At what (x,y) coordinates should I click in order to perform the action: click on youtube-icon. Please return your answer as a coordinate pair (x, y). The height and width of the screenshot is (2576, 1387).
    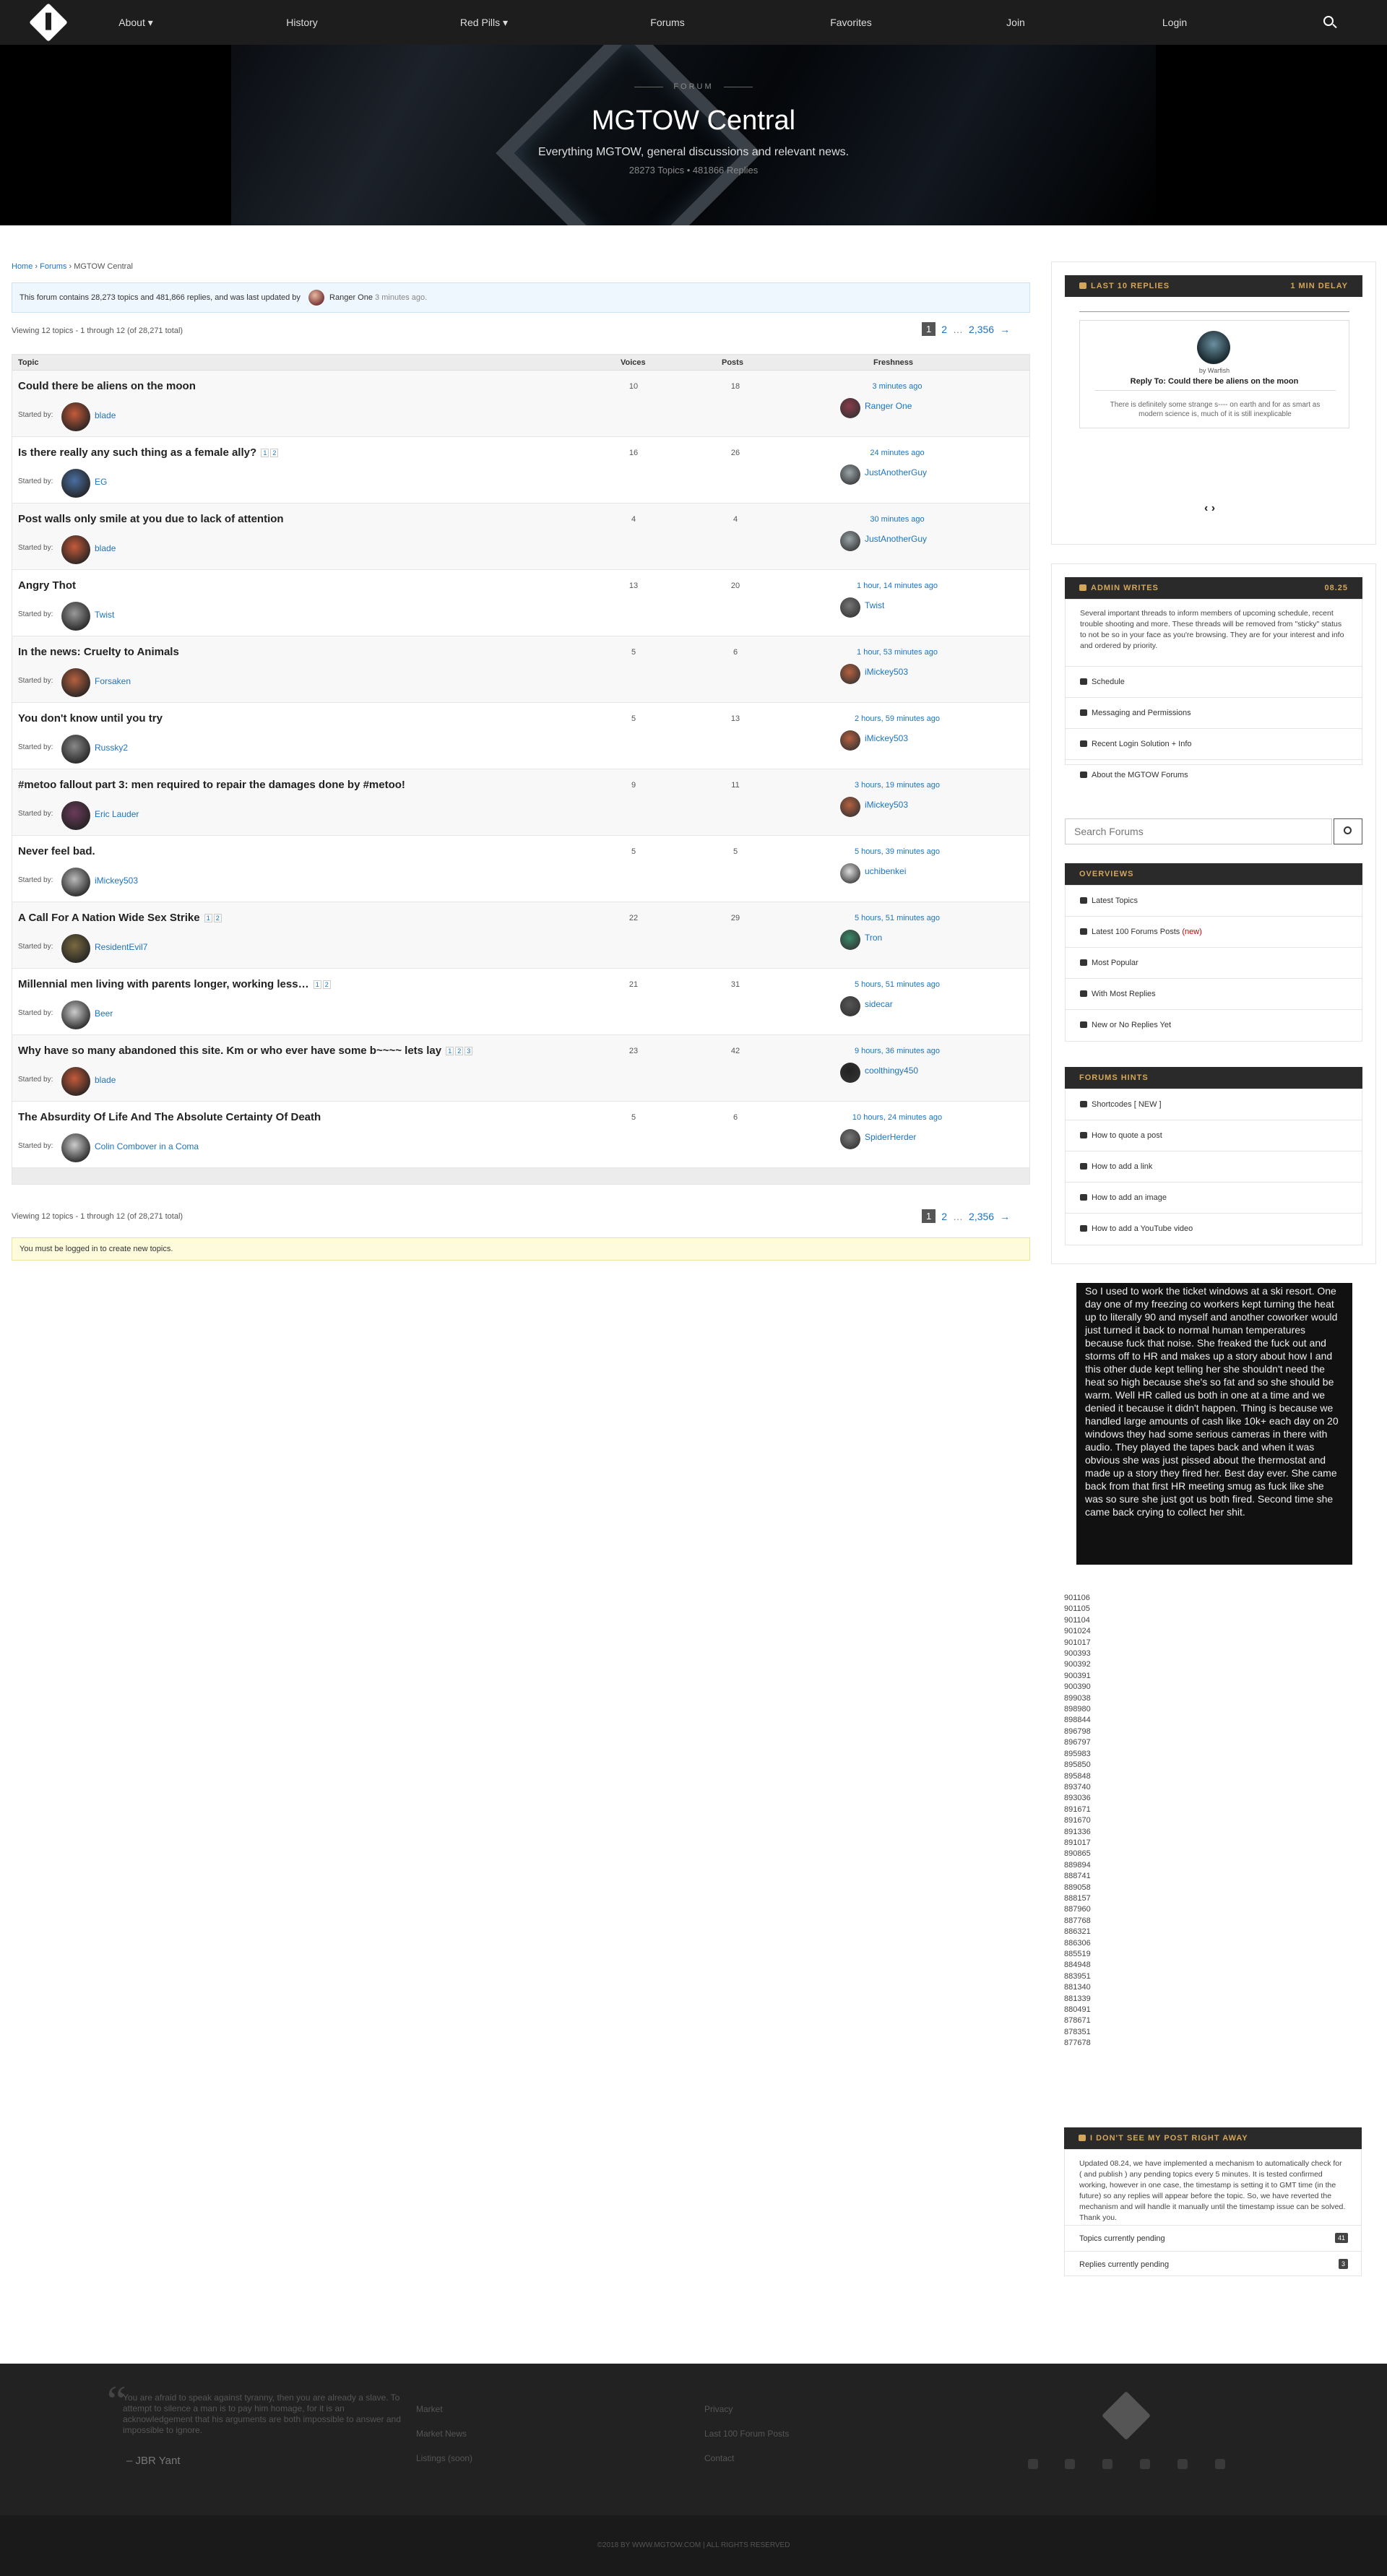
    Looking at the image, I should click on (1107, 2464).